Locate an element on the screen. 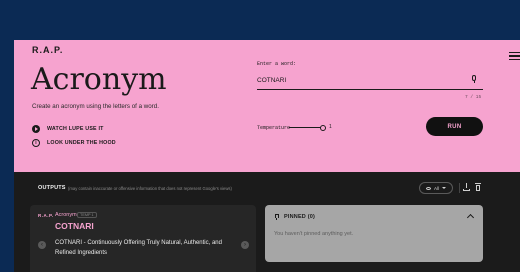  toolbar-divider is located at coordinates (459, 188).